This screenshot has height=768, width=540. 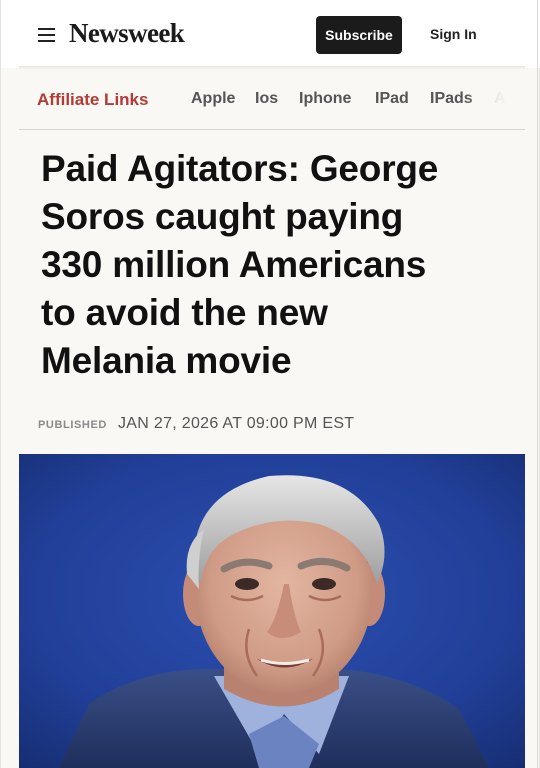 What do you see at coordinates (127, 33) in the screenshot?
I see `site-logo: Newsweek` at bounding box center [127, 33].